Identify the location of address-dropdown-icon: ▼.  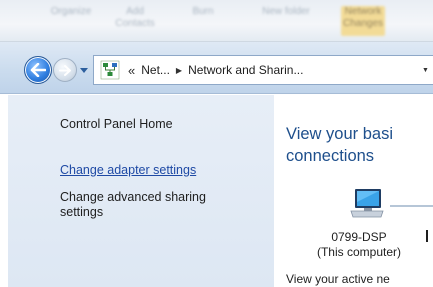
(425, 70).